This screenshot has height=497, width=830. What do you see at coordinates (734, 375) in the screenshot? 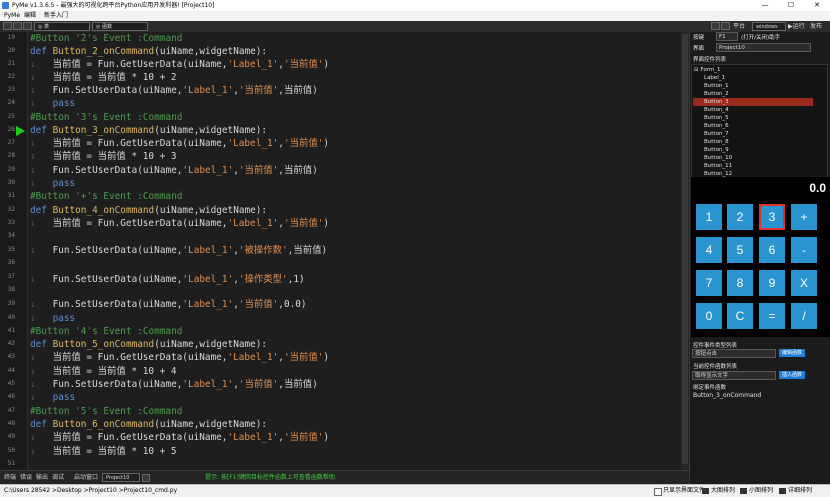
I see `current-func-combo: 取得显示文字` at bounding box center [734, 375].